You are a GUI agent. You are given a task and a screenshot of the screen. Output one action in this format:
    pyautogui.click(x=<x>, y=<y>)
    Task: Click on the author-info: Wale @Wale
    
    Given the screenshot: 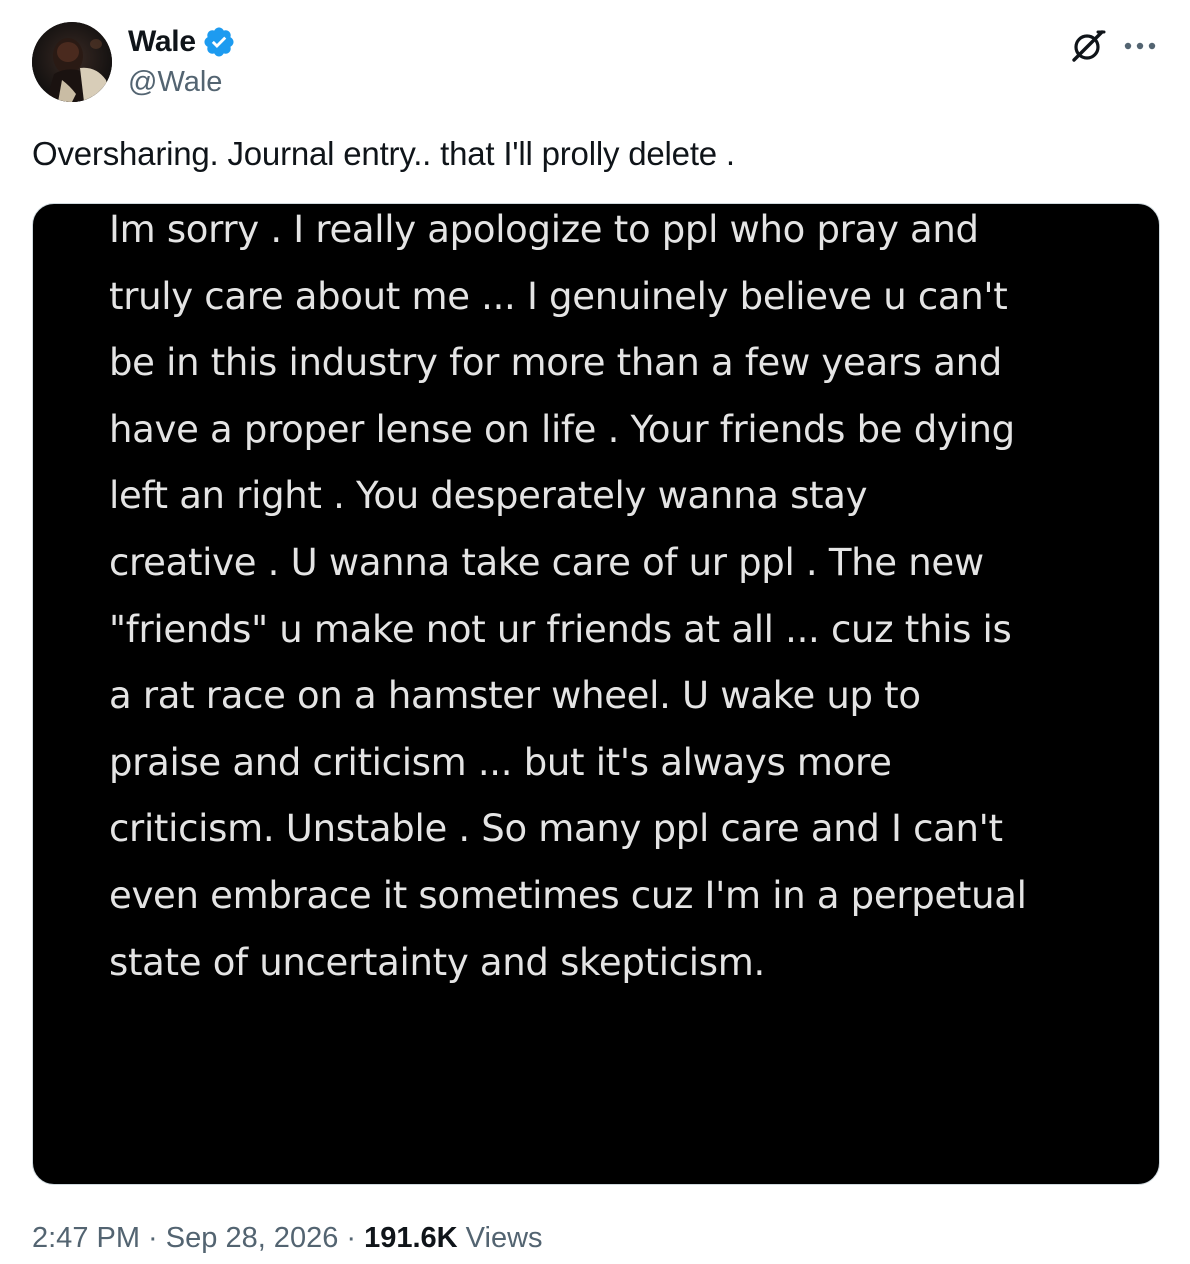 What is the action you would take?
    pyautogui.click(x=182, y=62)
    